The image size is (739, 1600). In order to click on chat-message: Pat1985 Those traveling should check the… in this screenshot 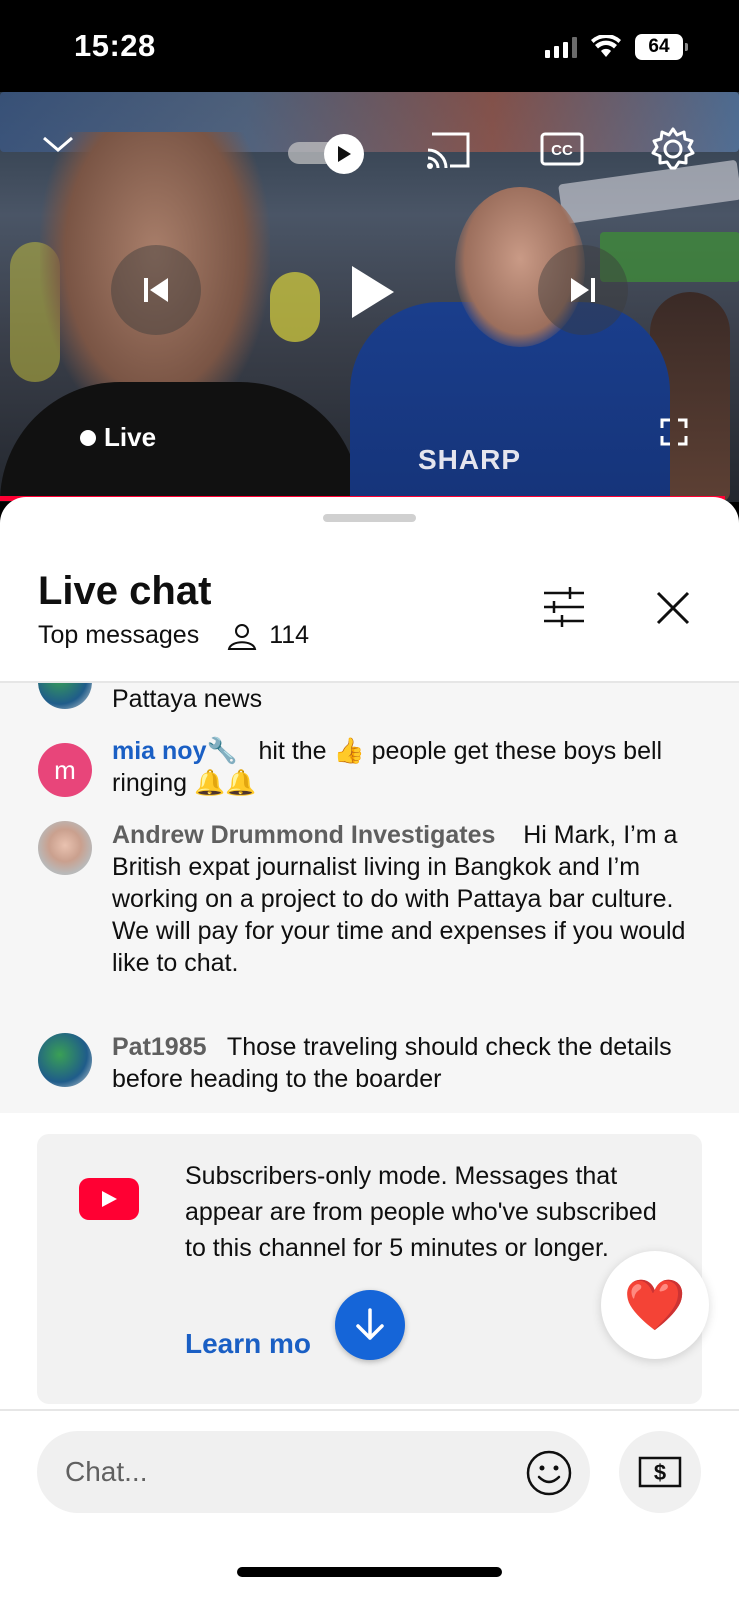, I will do `click(373, 1066)`.